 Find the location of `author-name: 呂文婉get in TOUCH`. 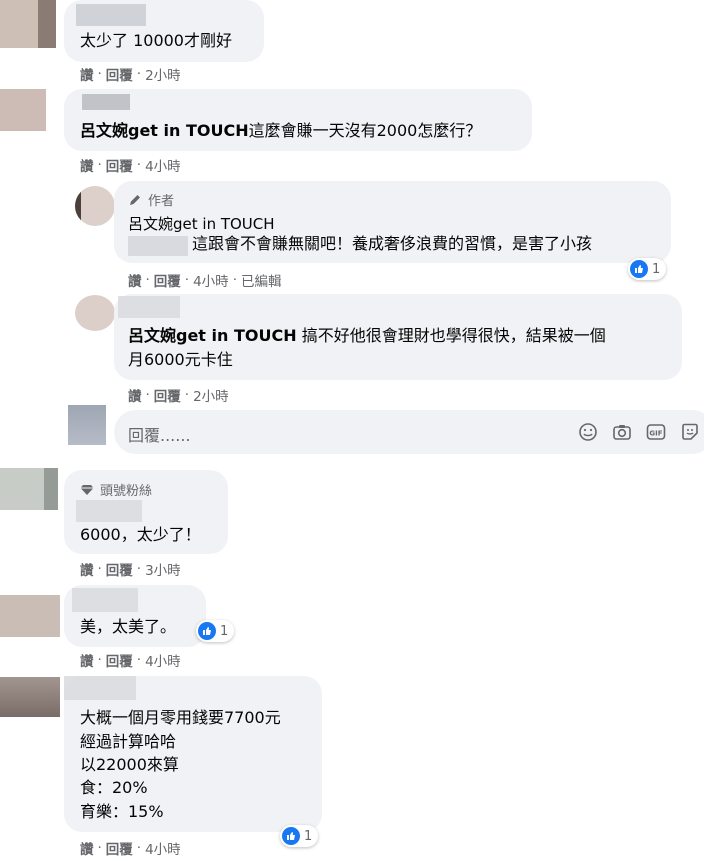

author-name: 呂文婉get in TOUCH is located at coordinates (201, 224).